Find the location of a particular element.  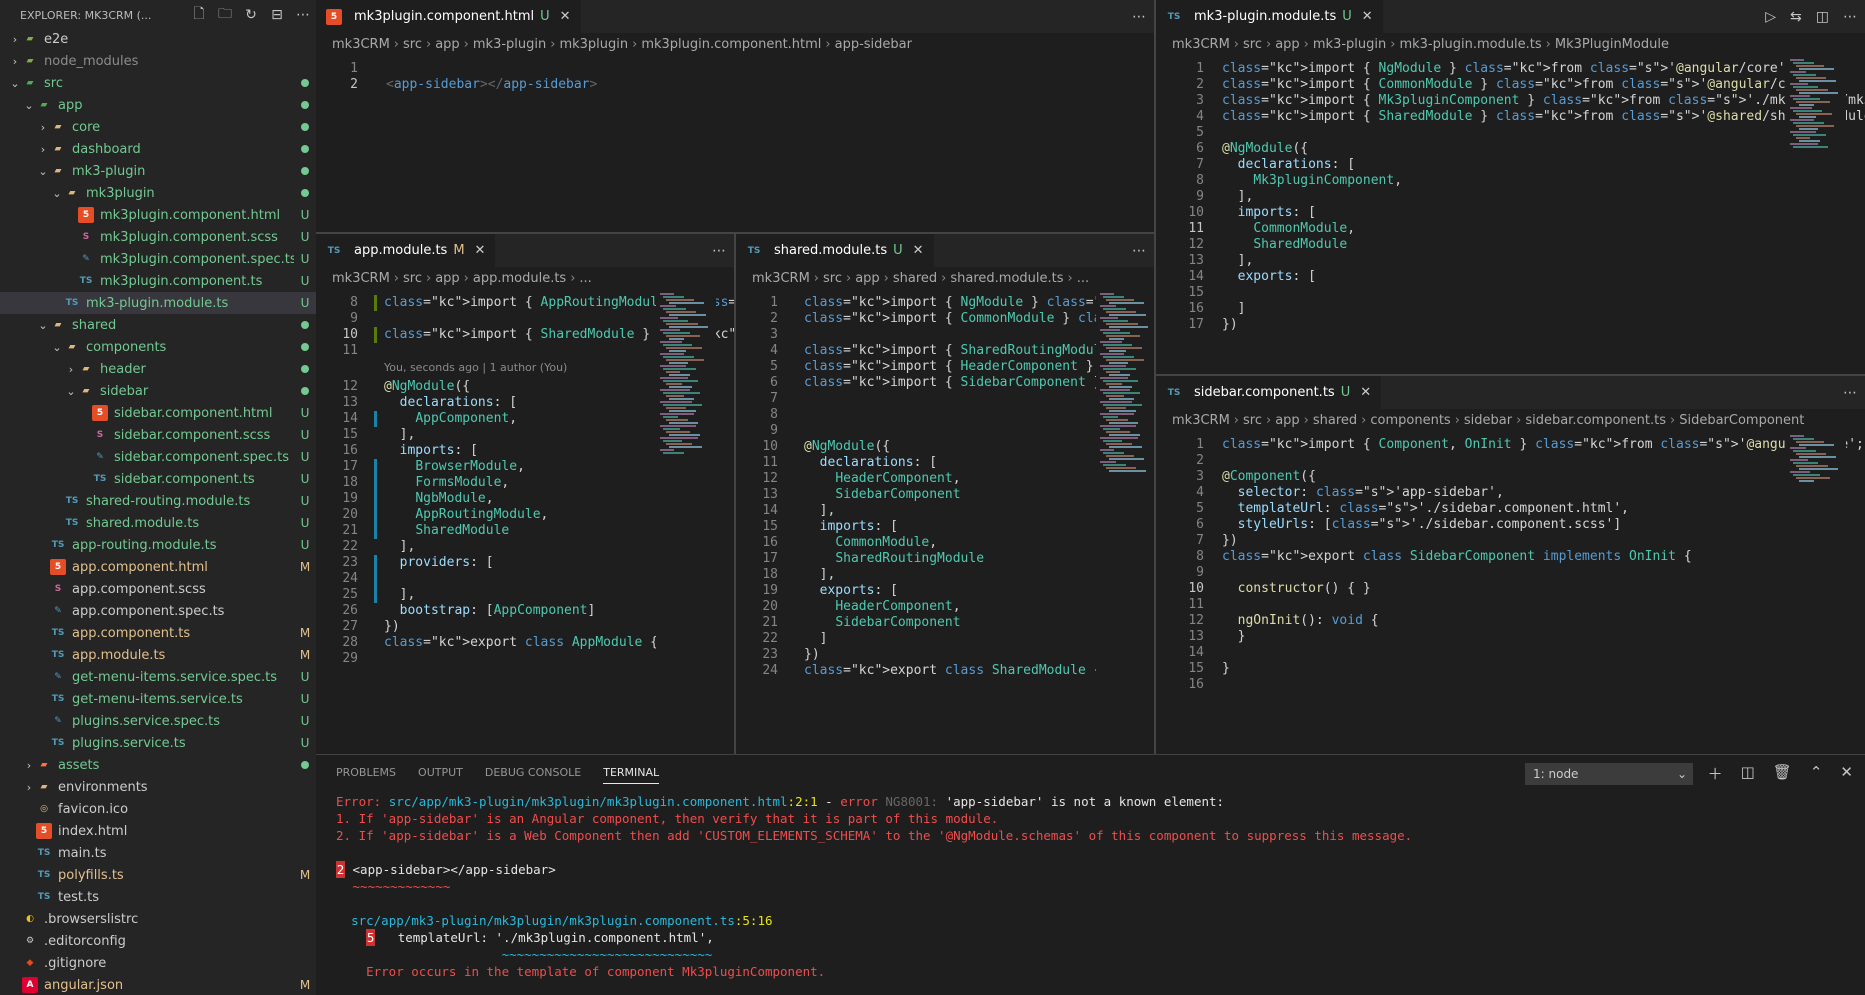

tree-item: ✎ sidebar.component.spec.ts U is located at coordinates (158, 457).